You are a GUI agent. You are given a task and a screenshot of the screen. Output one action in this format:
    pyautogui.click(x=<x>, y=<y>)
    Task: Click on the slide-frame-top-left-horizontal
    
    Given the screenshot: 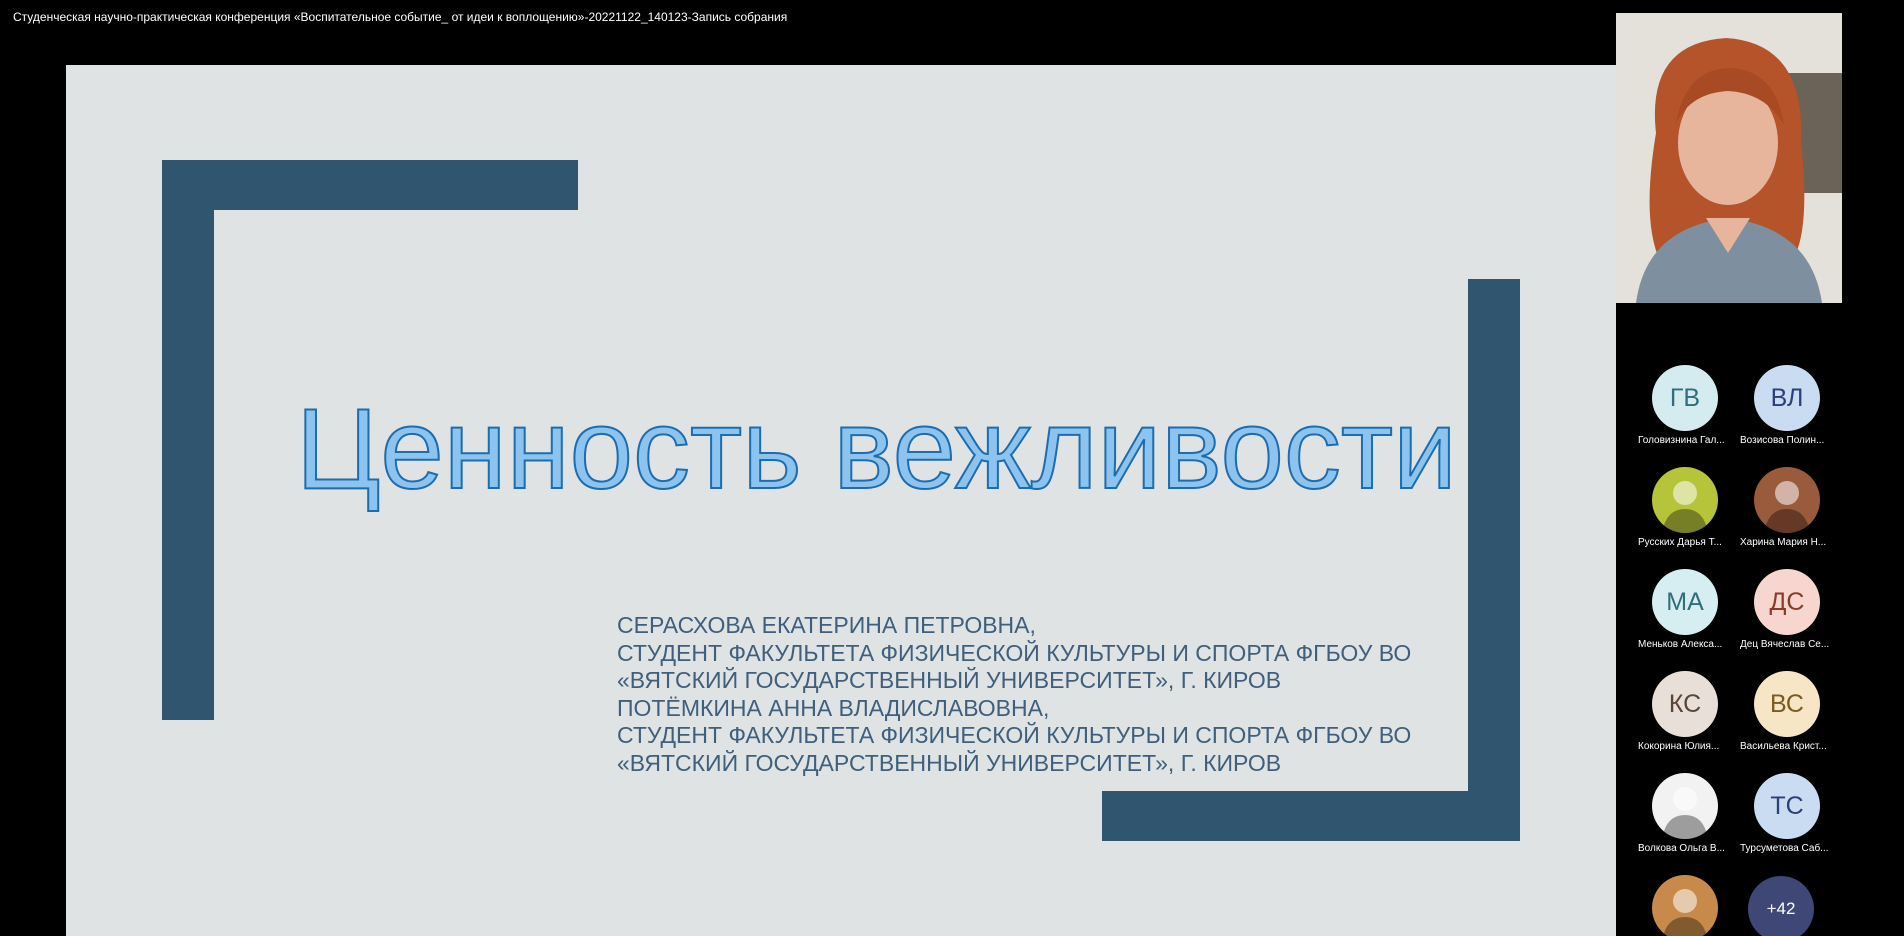 What is the action you would take?
    pyautogui.click(x=370, y=185)
    